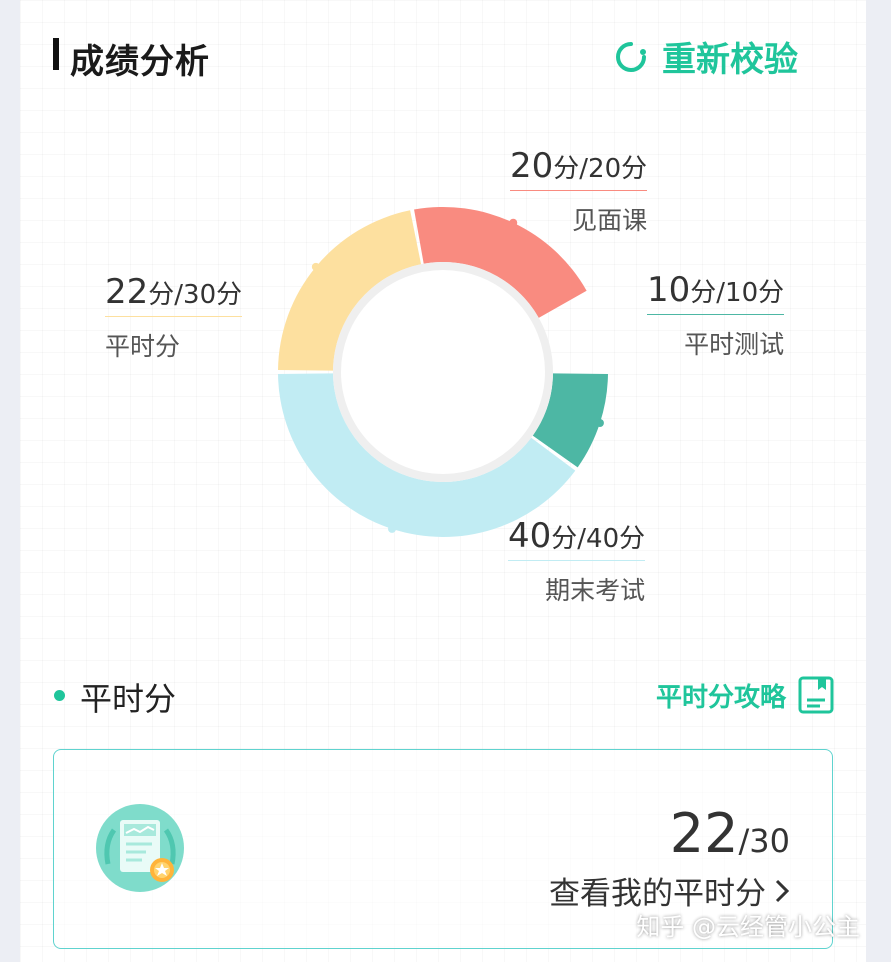 The height and width of the screenshot is (962, 891). Describe the element at coordinates (730, 60) in the screenshot. I see `recheck-label: 重新校验` at that location.